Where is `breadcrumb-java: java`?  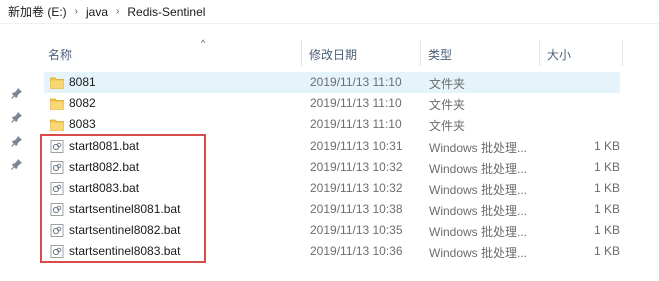 breadcrumb-java: java is located at coordinates (97, 12).